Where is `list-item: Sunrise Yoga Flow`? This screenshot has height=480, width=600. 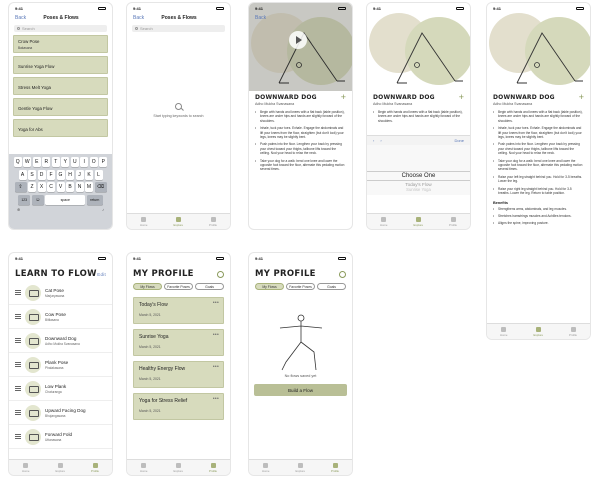
list-item: Sunrise Yoga Flow is located at coordinates (60, 65).